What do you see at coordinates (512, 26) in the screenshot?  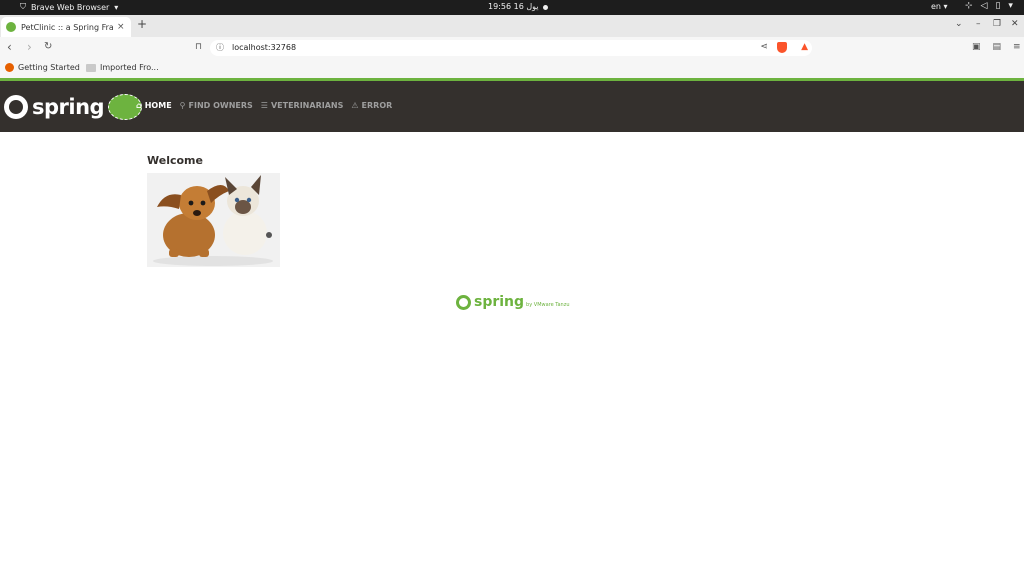 I see `tab-strip: PetClinic :: a Spring Framework ×` at bounding box center [512, 26].